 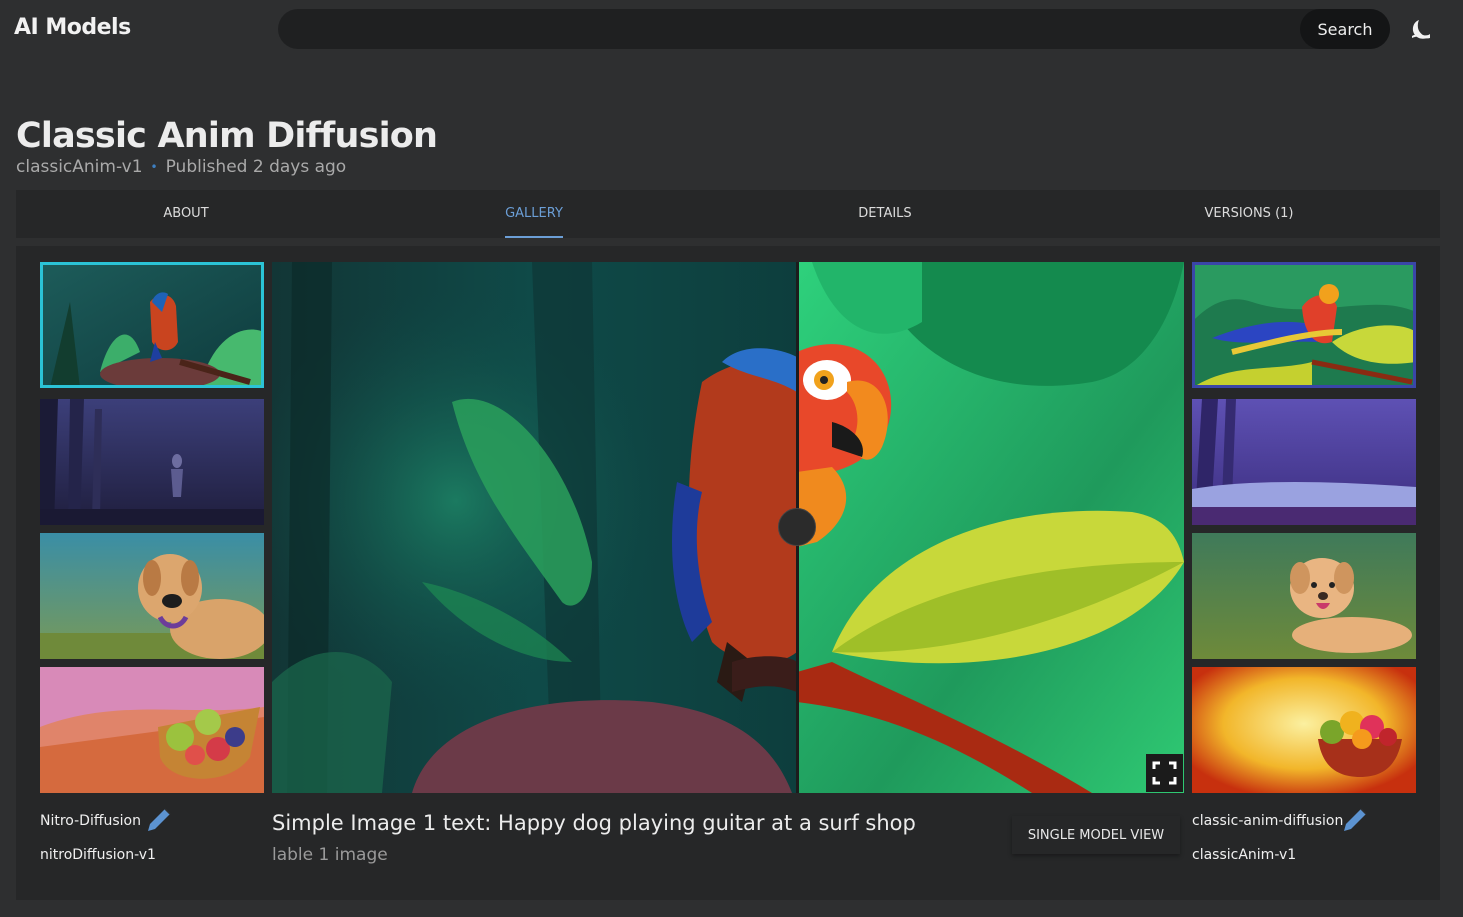 What do you see at coordinates (186, 214) in the screenshot?
I see `tab-about: ABOUT` at bounding box center [186, 214].